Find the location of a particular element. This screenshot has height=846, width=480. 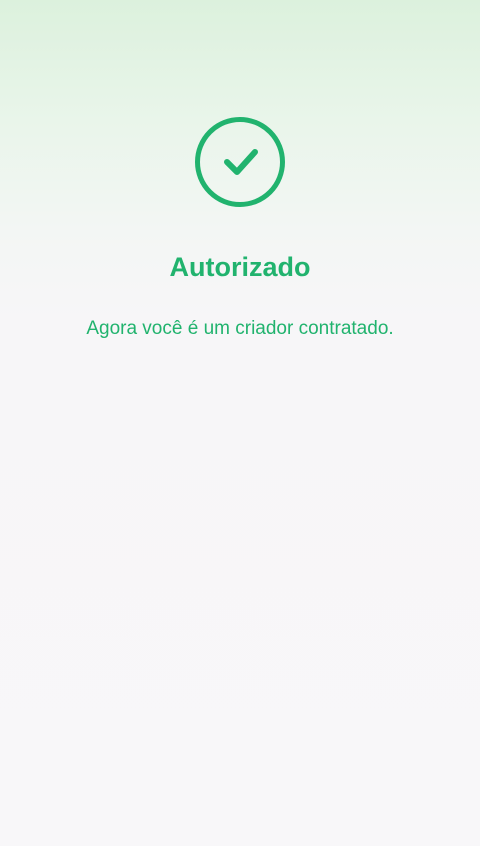

check-circle-ring is located at coordinates (240, 162).